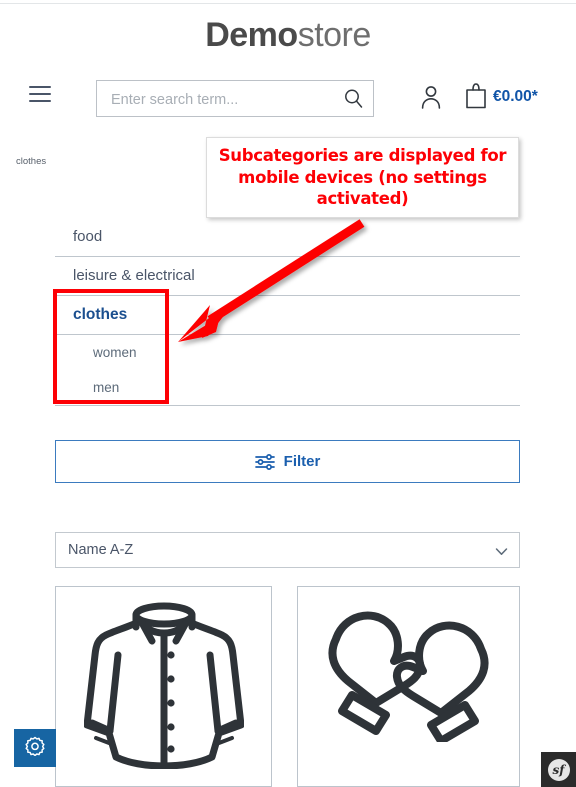 This screenshot has height=787, width=576. I want to click on settings-gear-button, so click(35, 748).